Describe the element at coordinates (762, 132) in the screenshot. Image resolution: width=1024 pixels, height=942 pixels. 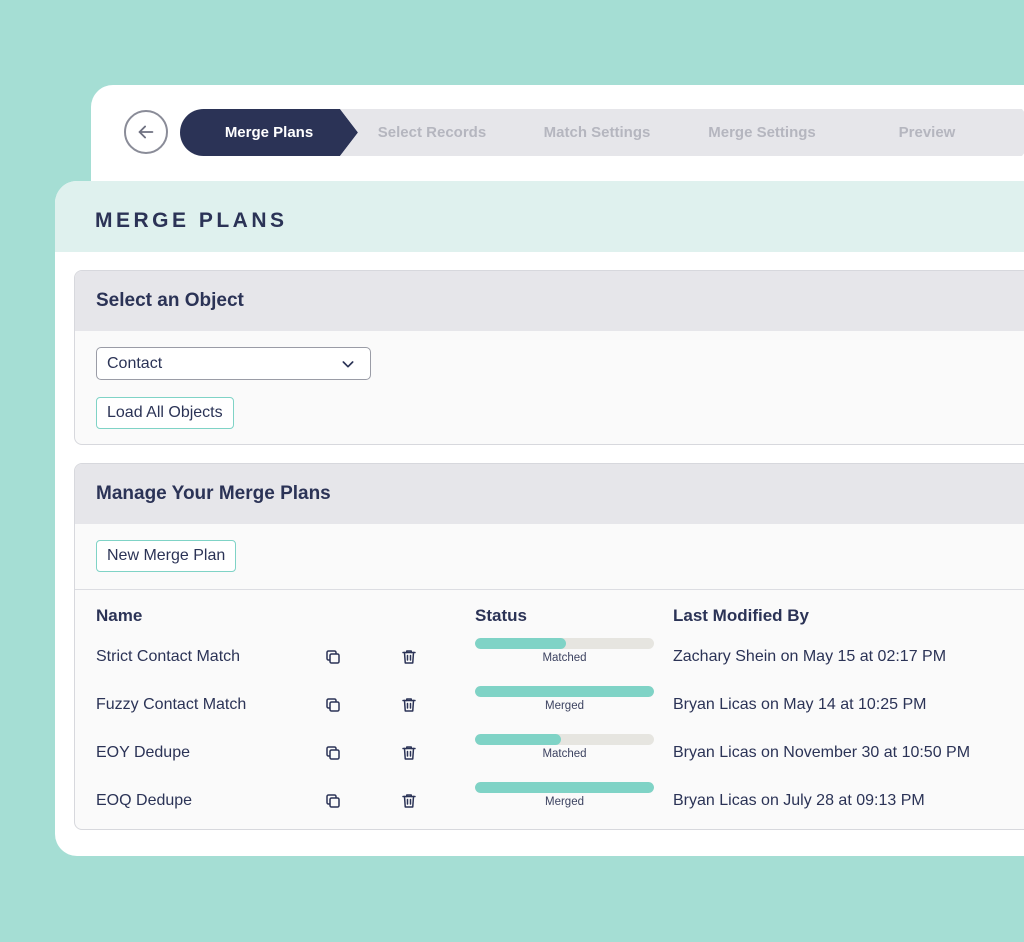
I see `step-merge-settings: Merge Settings` at that location.